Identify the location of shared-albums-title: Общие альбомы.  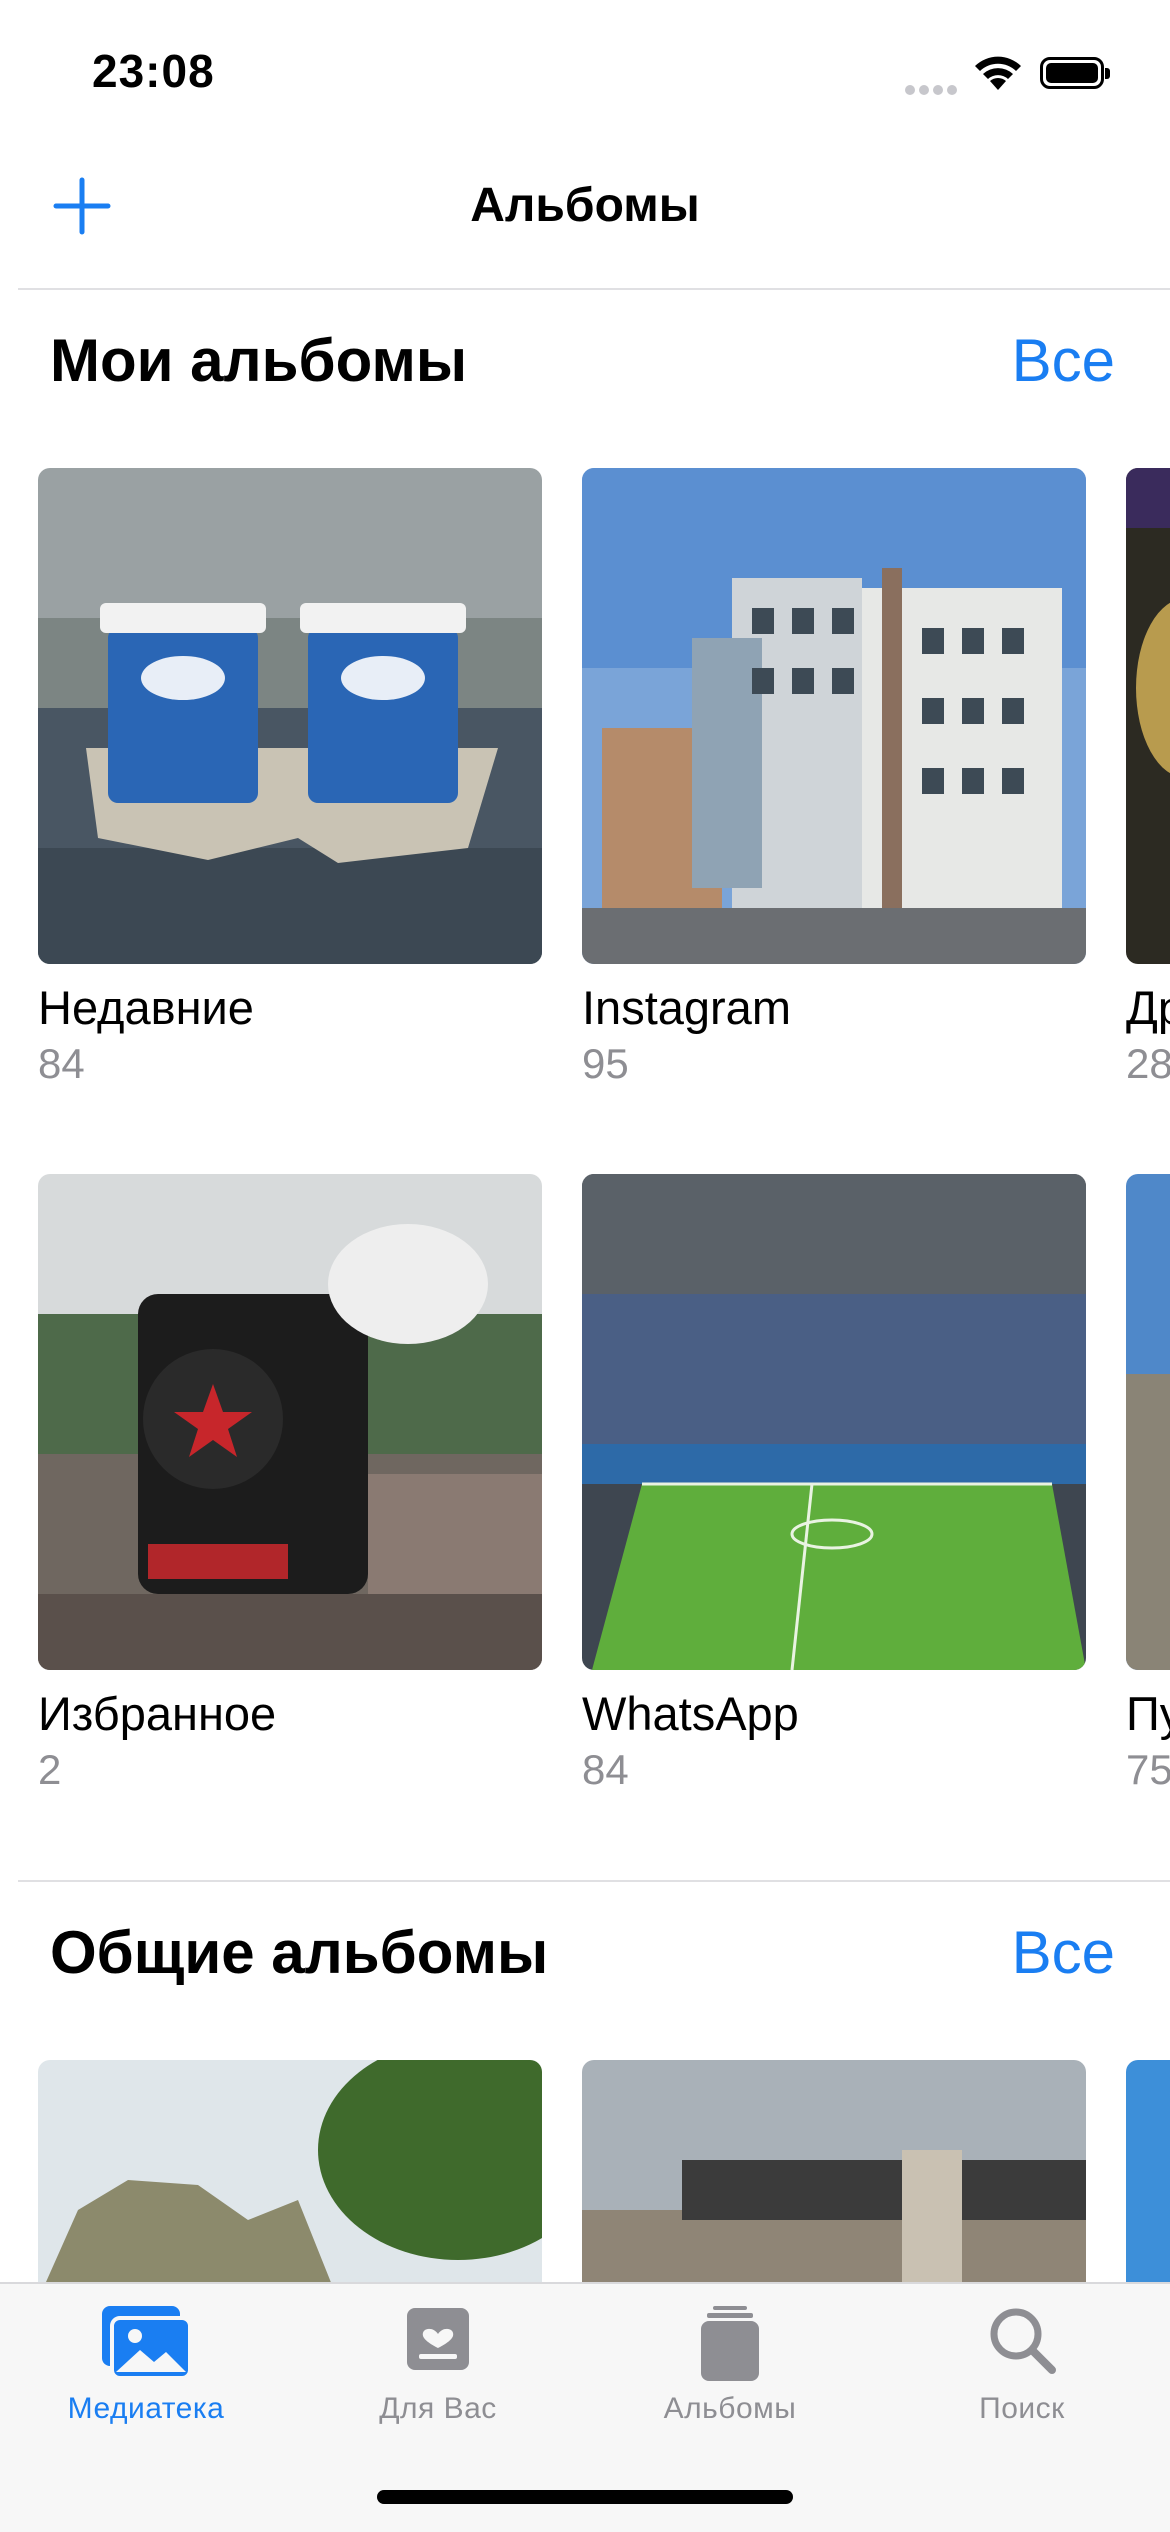
(299, 1952).